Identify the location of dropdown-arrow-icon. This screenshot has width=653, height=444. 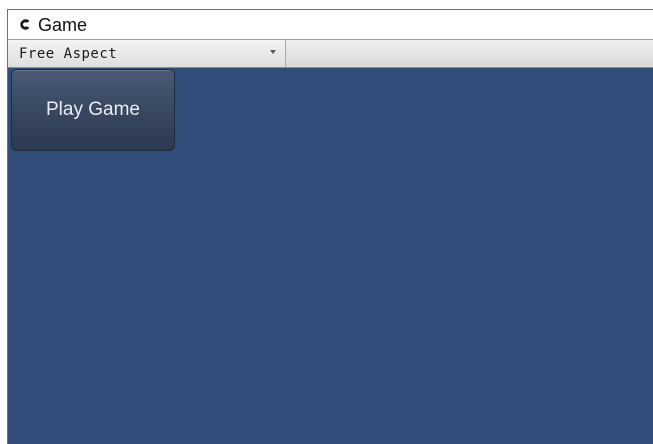
(273, 52).